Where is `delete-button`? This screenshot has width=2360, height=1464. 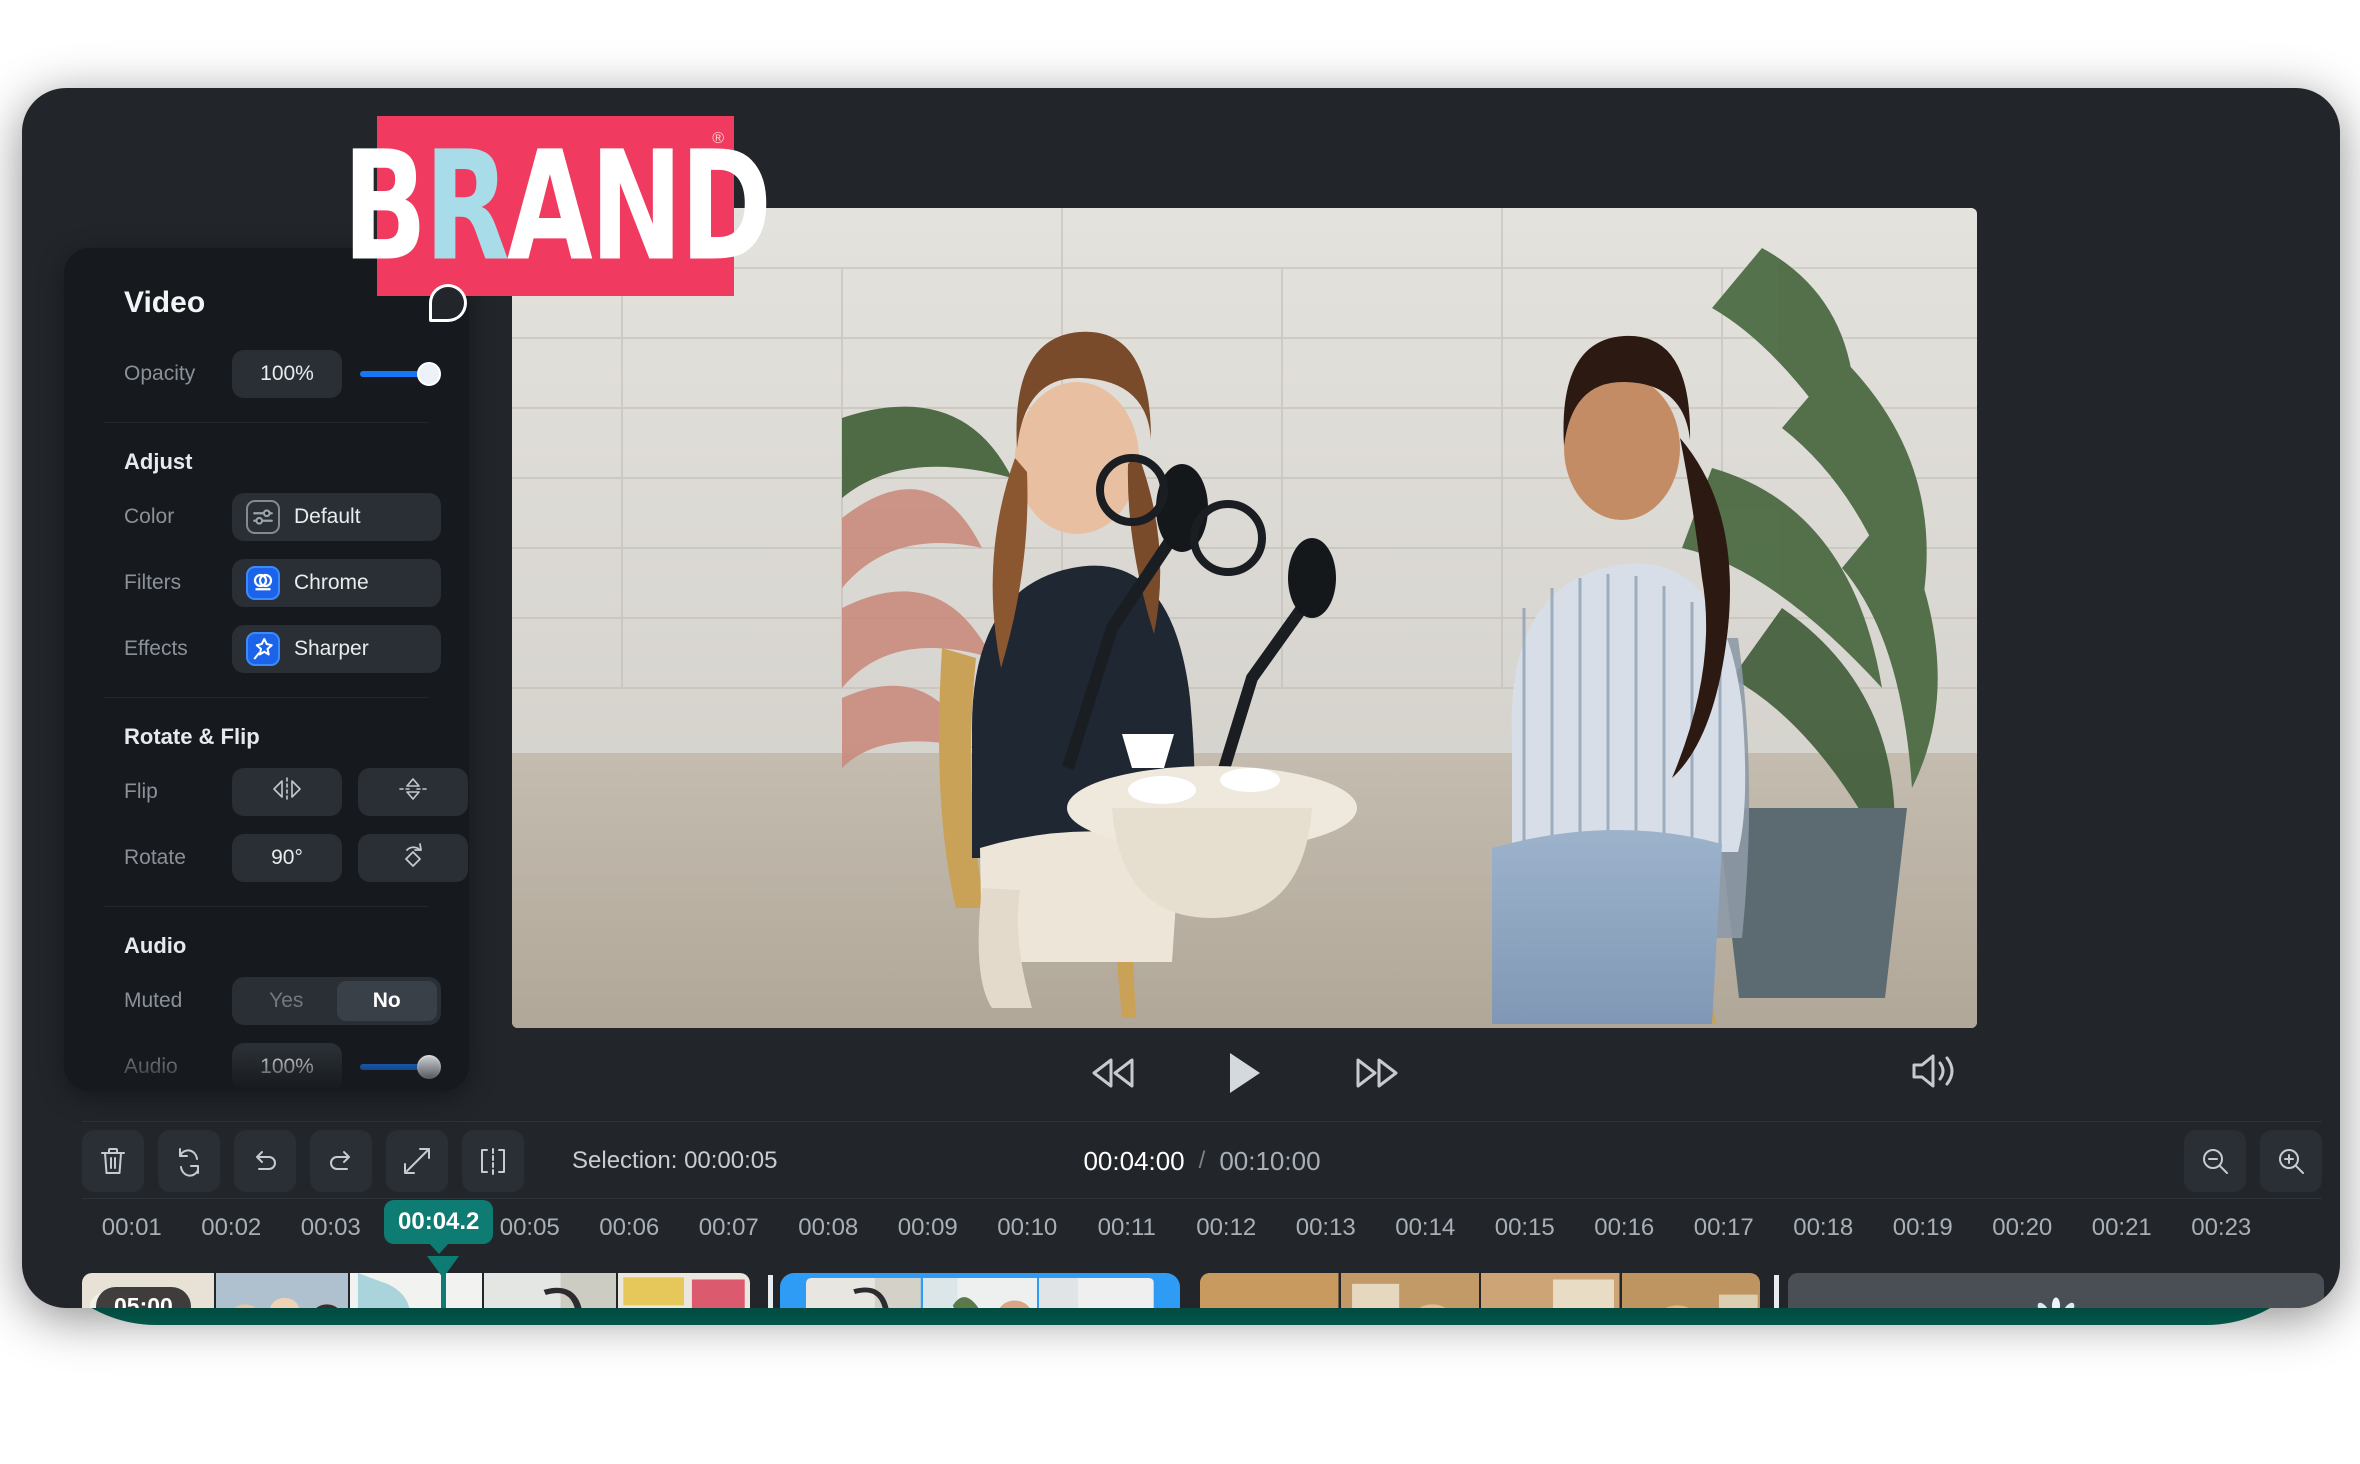 delete-button is located at coordinates (113, 1161).